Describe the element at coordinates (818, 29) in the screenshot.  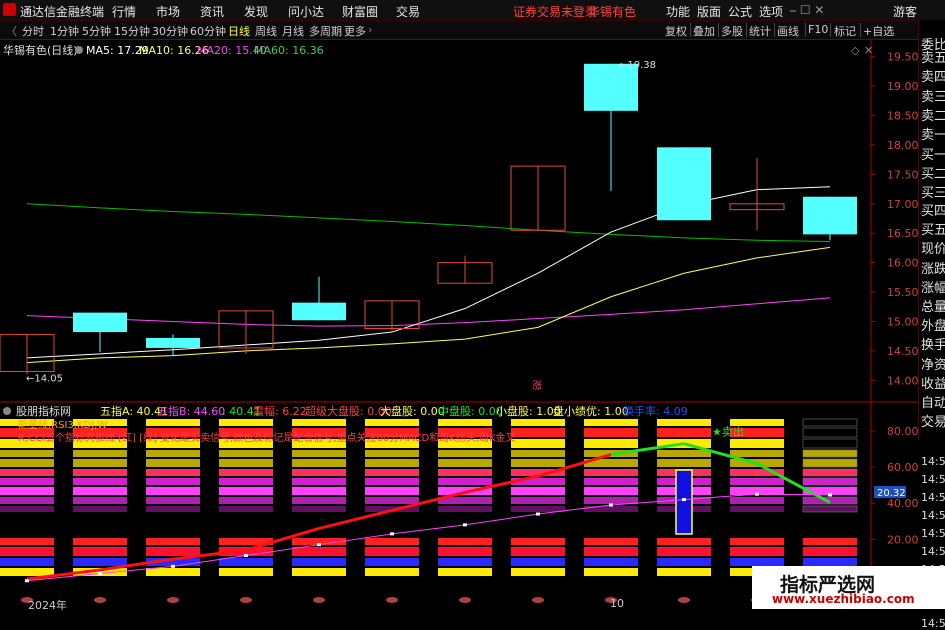
I see `btn-f10: F10` at that location.